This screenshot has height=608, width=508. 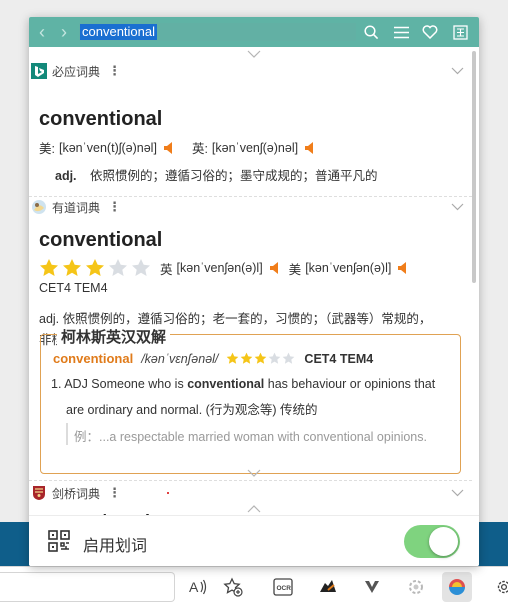 What do you see at coordinates (39, 207) in the screenshot?
I see `youdao-logo-icon` at bounding box center [39, 207].